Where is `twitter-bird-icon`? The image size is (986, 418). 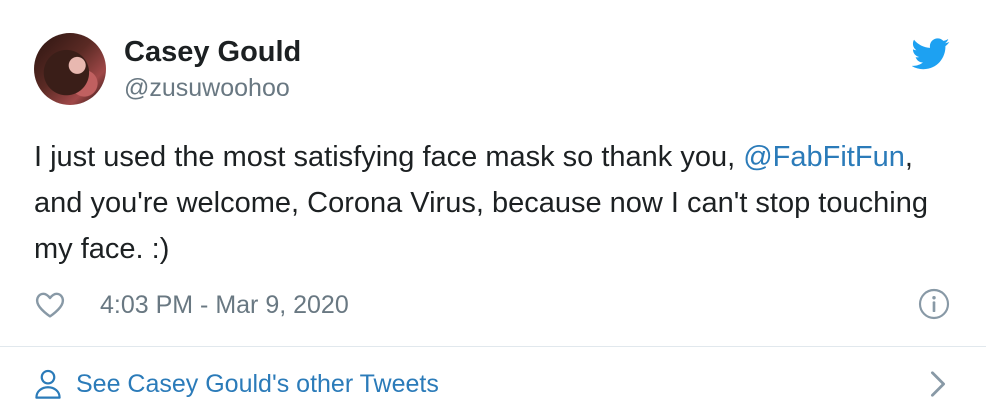
twitter-bird-icon is located at coordinates (931, 54).